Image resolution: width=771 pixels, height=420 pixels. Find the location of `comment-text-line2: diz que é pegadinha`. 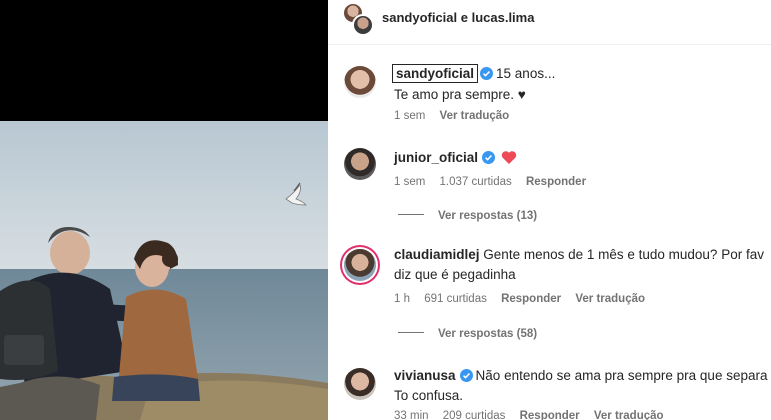

comment-text-line2: diz que é pegadinha is located at coordinates (455, 274).